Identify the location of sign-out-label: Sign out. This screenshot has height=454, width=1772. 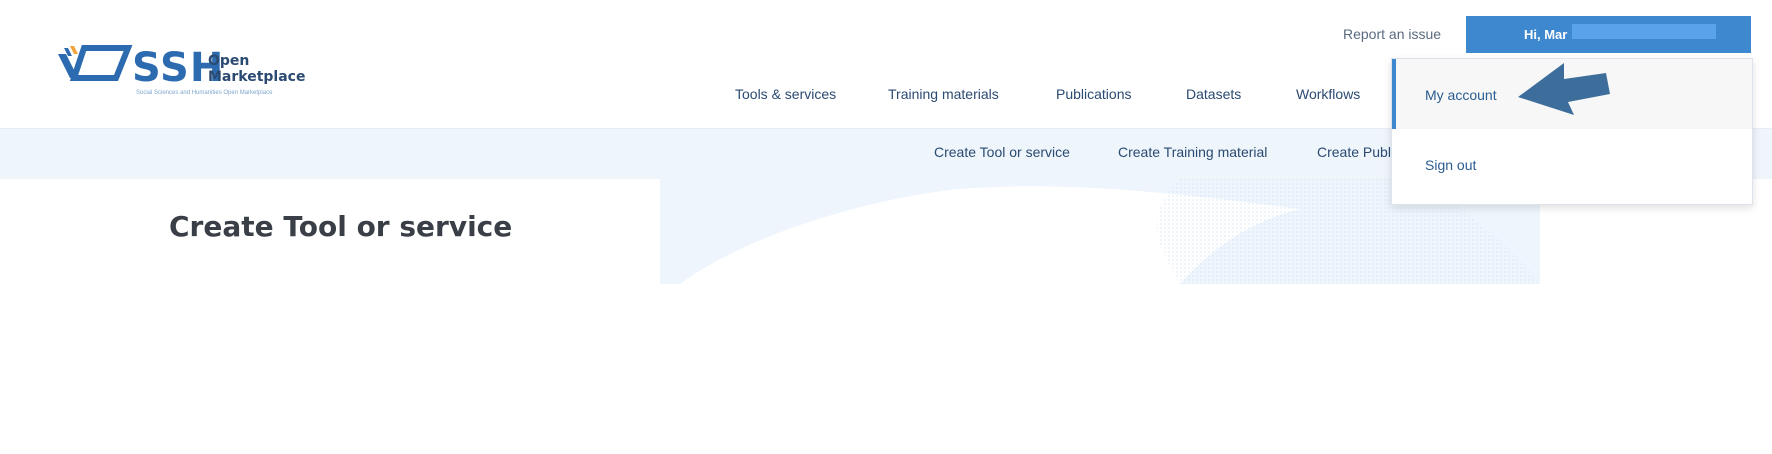
(1451, 165).